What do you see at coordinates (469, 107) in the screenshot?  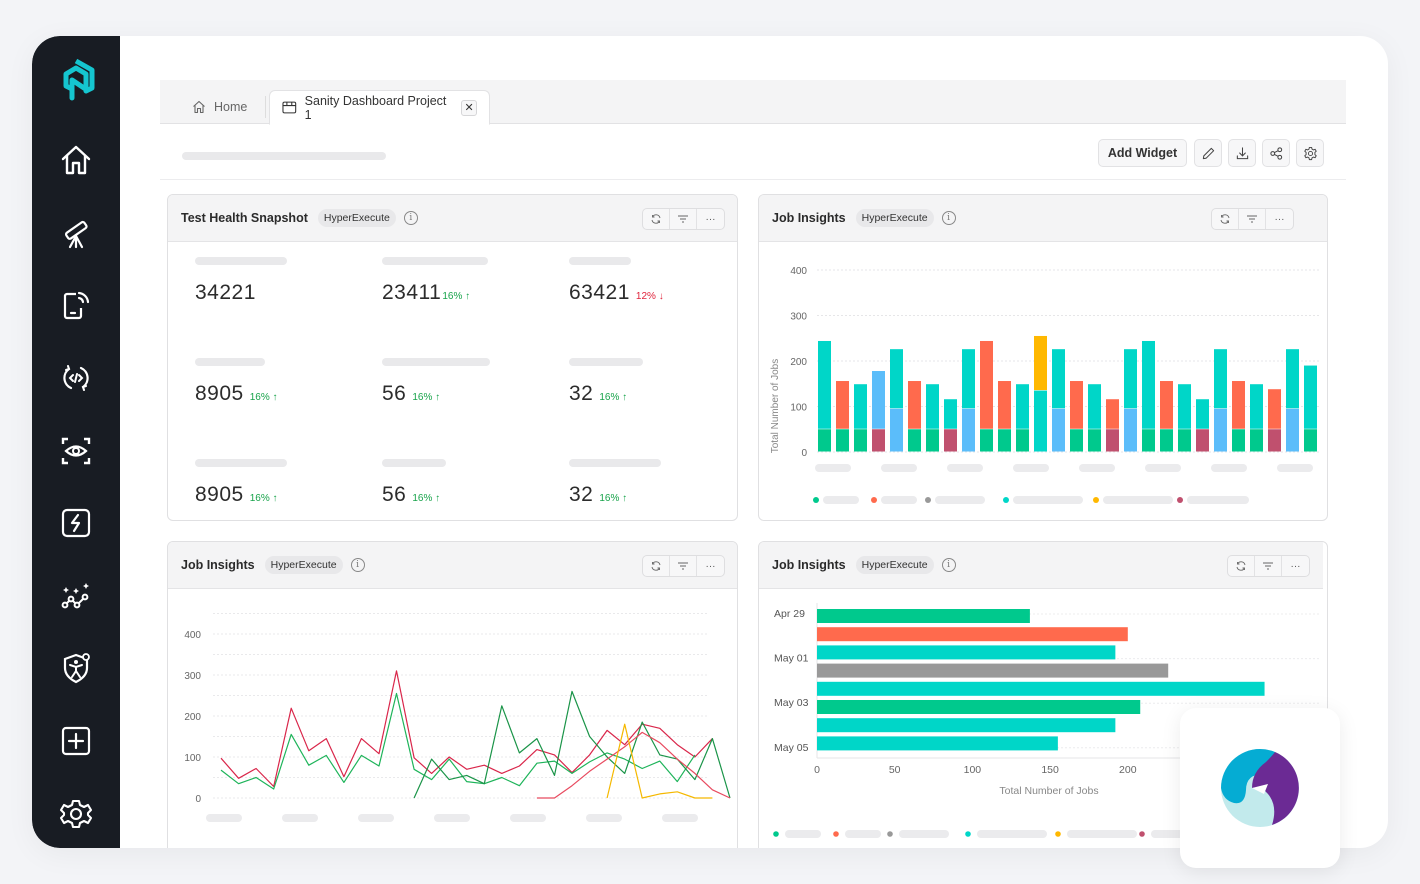 I see `close-tab-button: ✕` at bounding box center [469, 107].